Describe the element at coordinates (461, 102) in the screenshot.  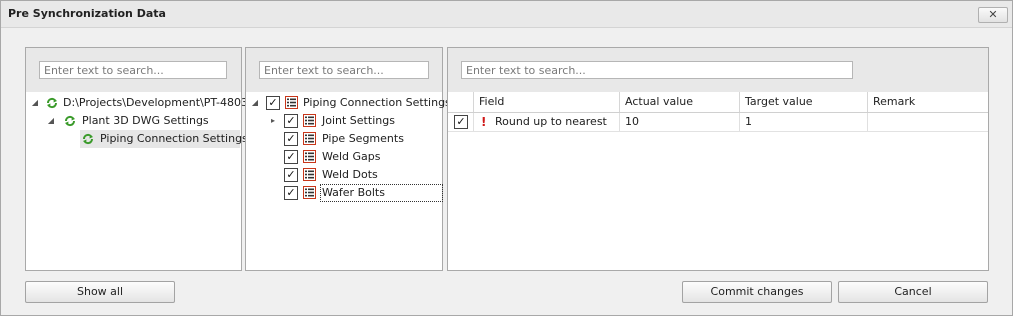
I see `select-column-header` at that location.